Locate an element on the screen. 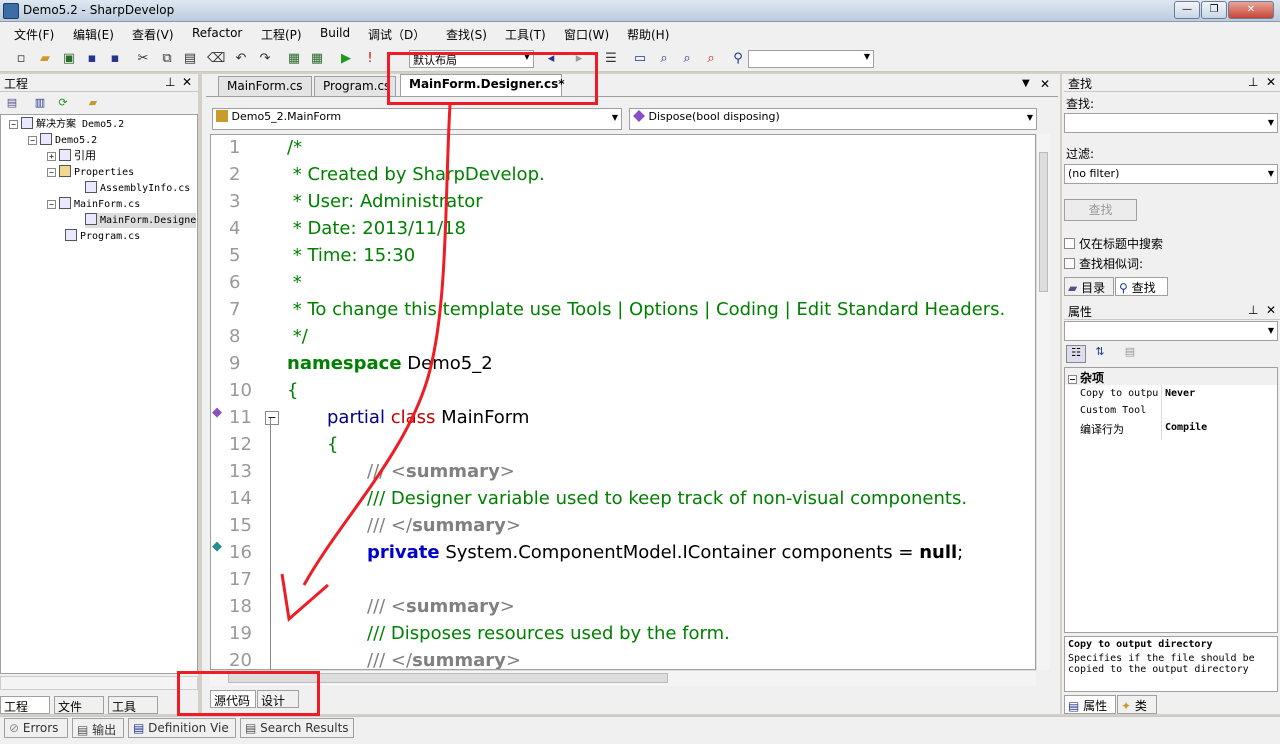 Image resolution: width=1280 pixels, height=744 pixels. window-icon: ▭ is located at coordinates (640, 59).